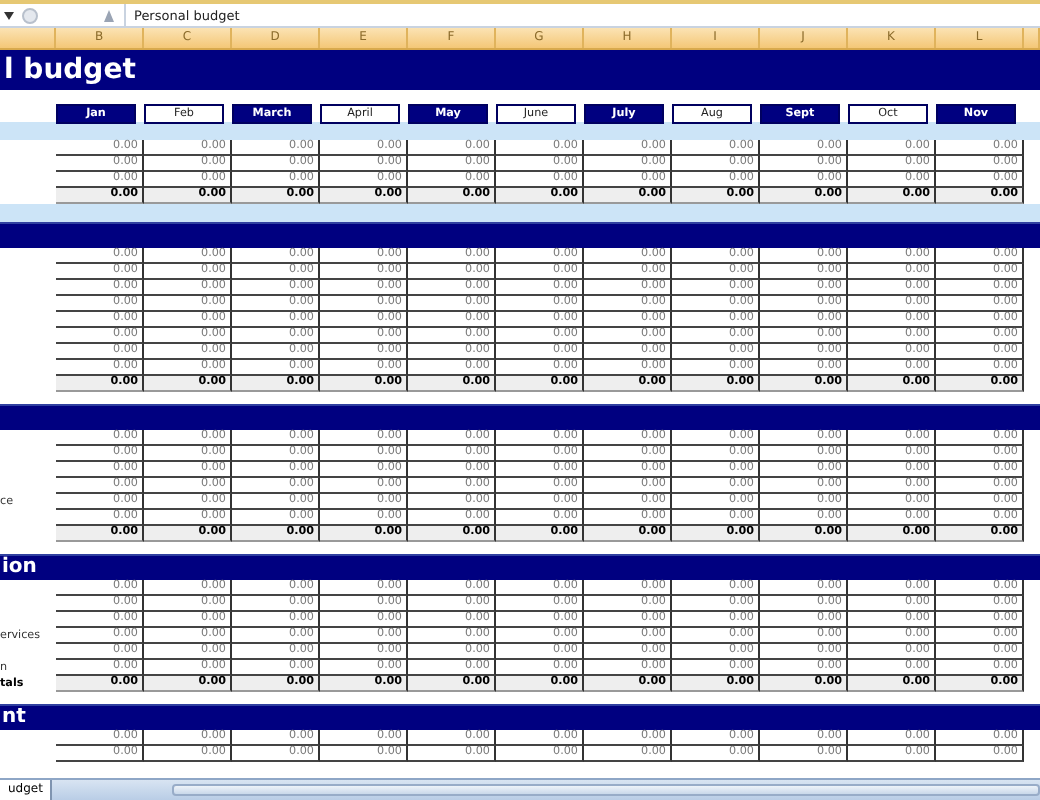 Image resolution: width=1040 pixels, height=800 pixels. Describe the element at coordinates (606, 790) in the screenshot. I see `horizontal-scrollbar` at that location.